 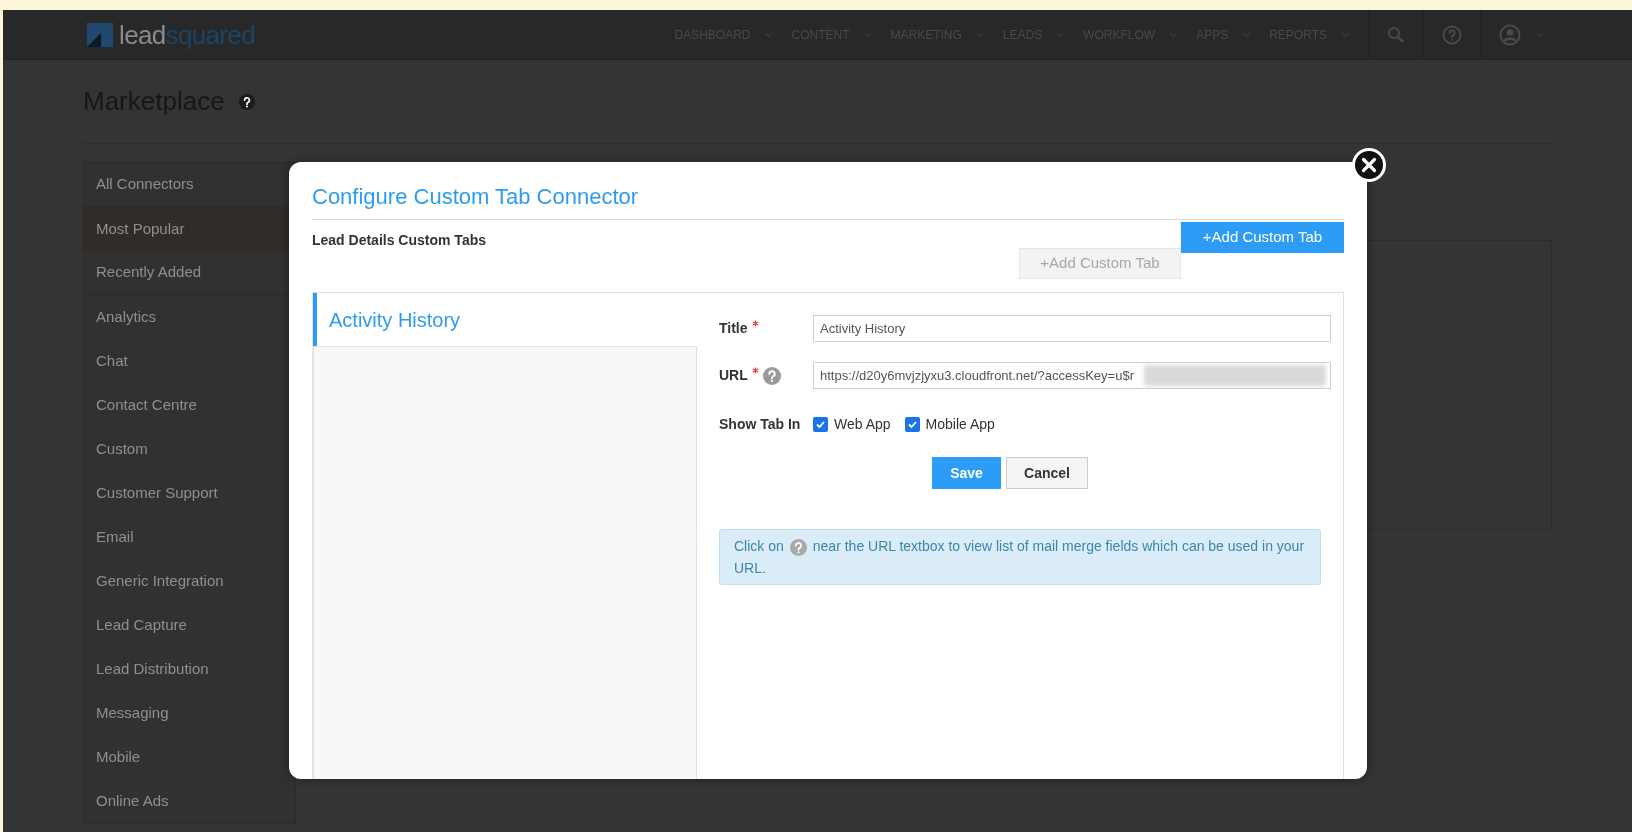 What do you see at coordinates (187, 34) in the screenshot?
I see `logo-text: leadsquared` at bounding box center [187, 34].